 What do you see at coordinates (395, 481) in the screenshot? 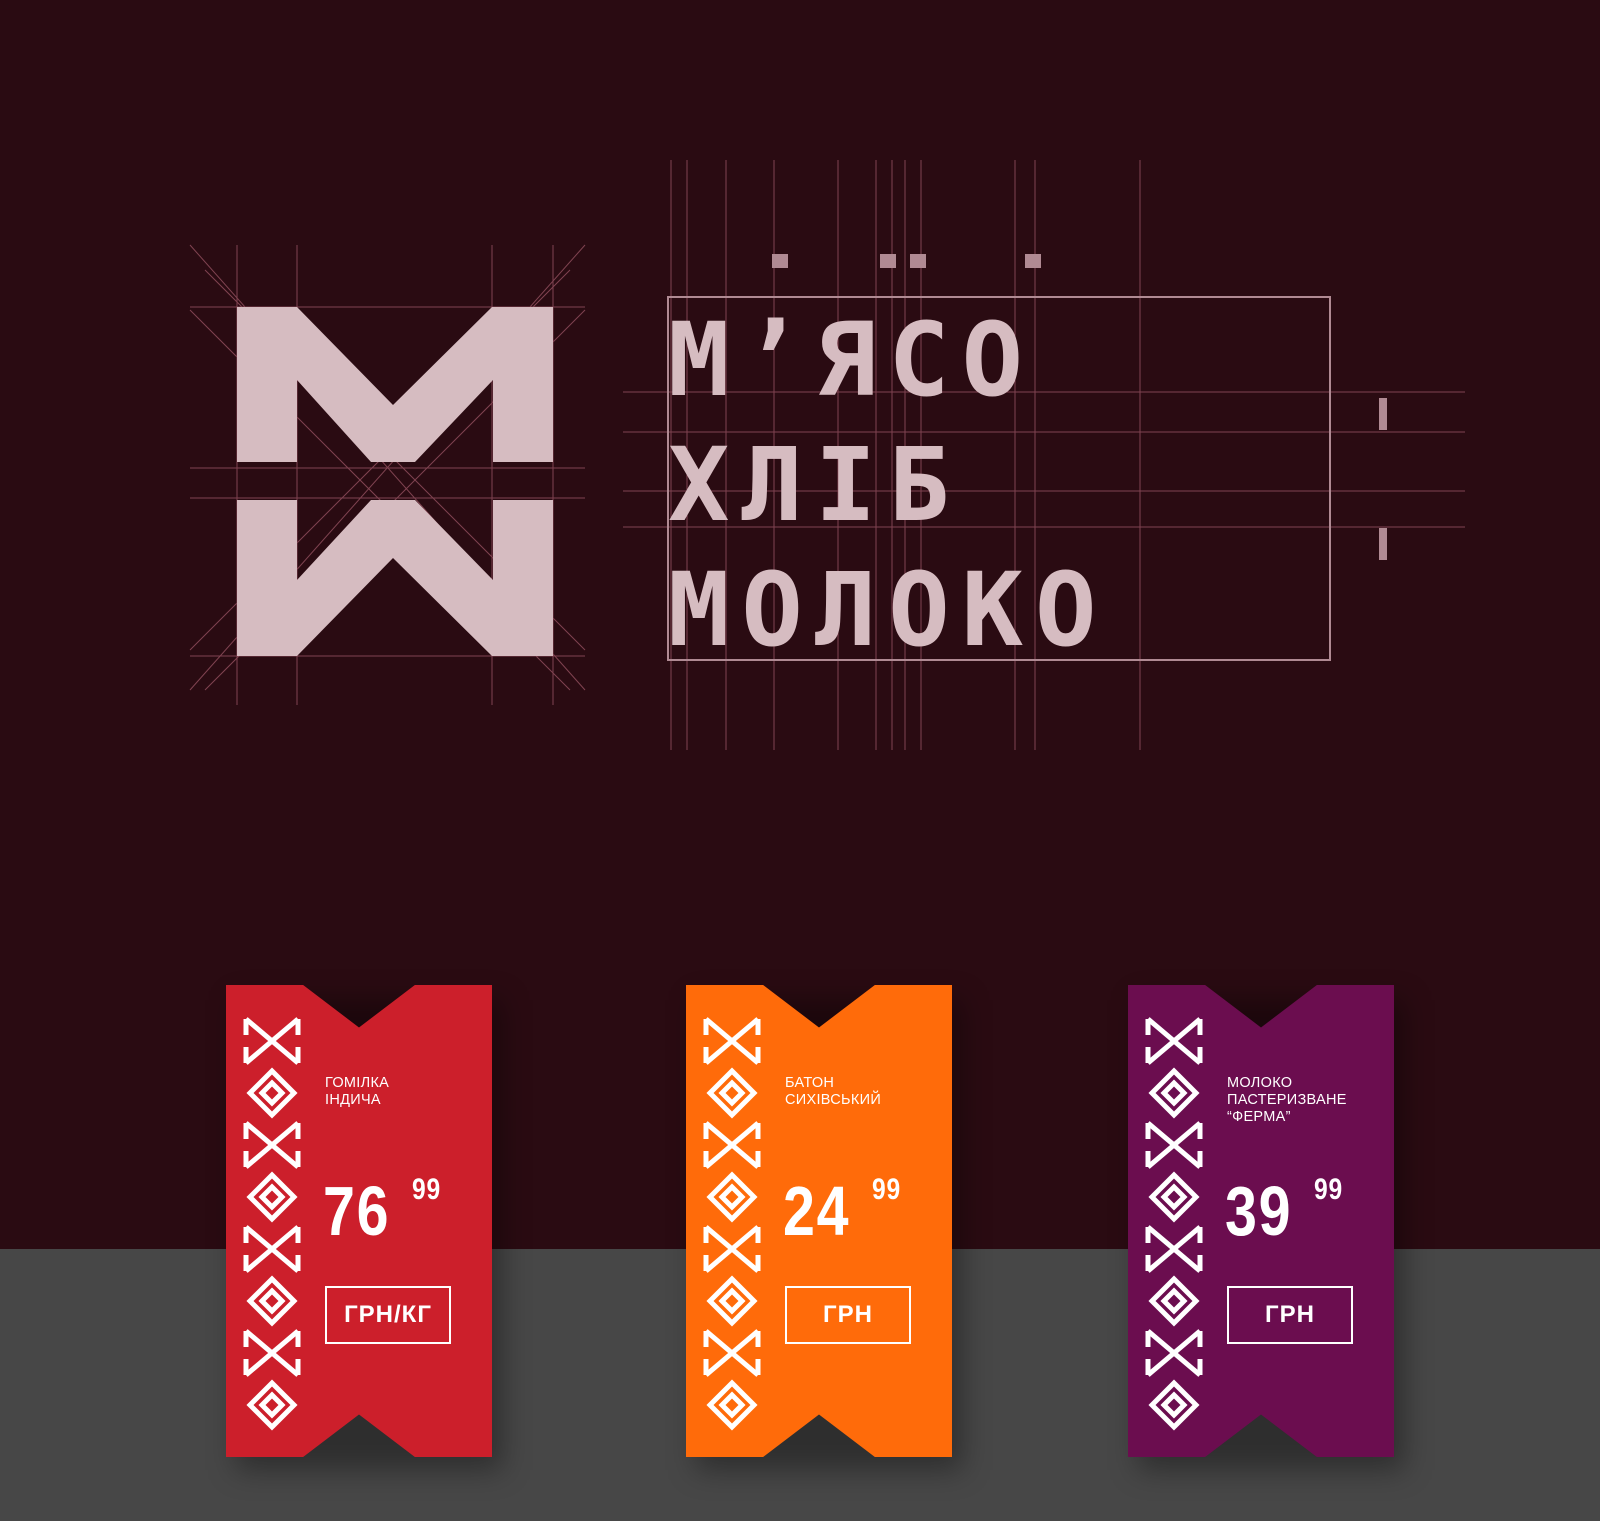
I see `mx-monogram-icon` at bounding box center [395, 481].